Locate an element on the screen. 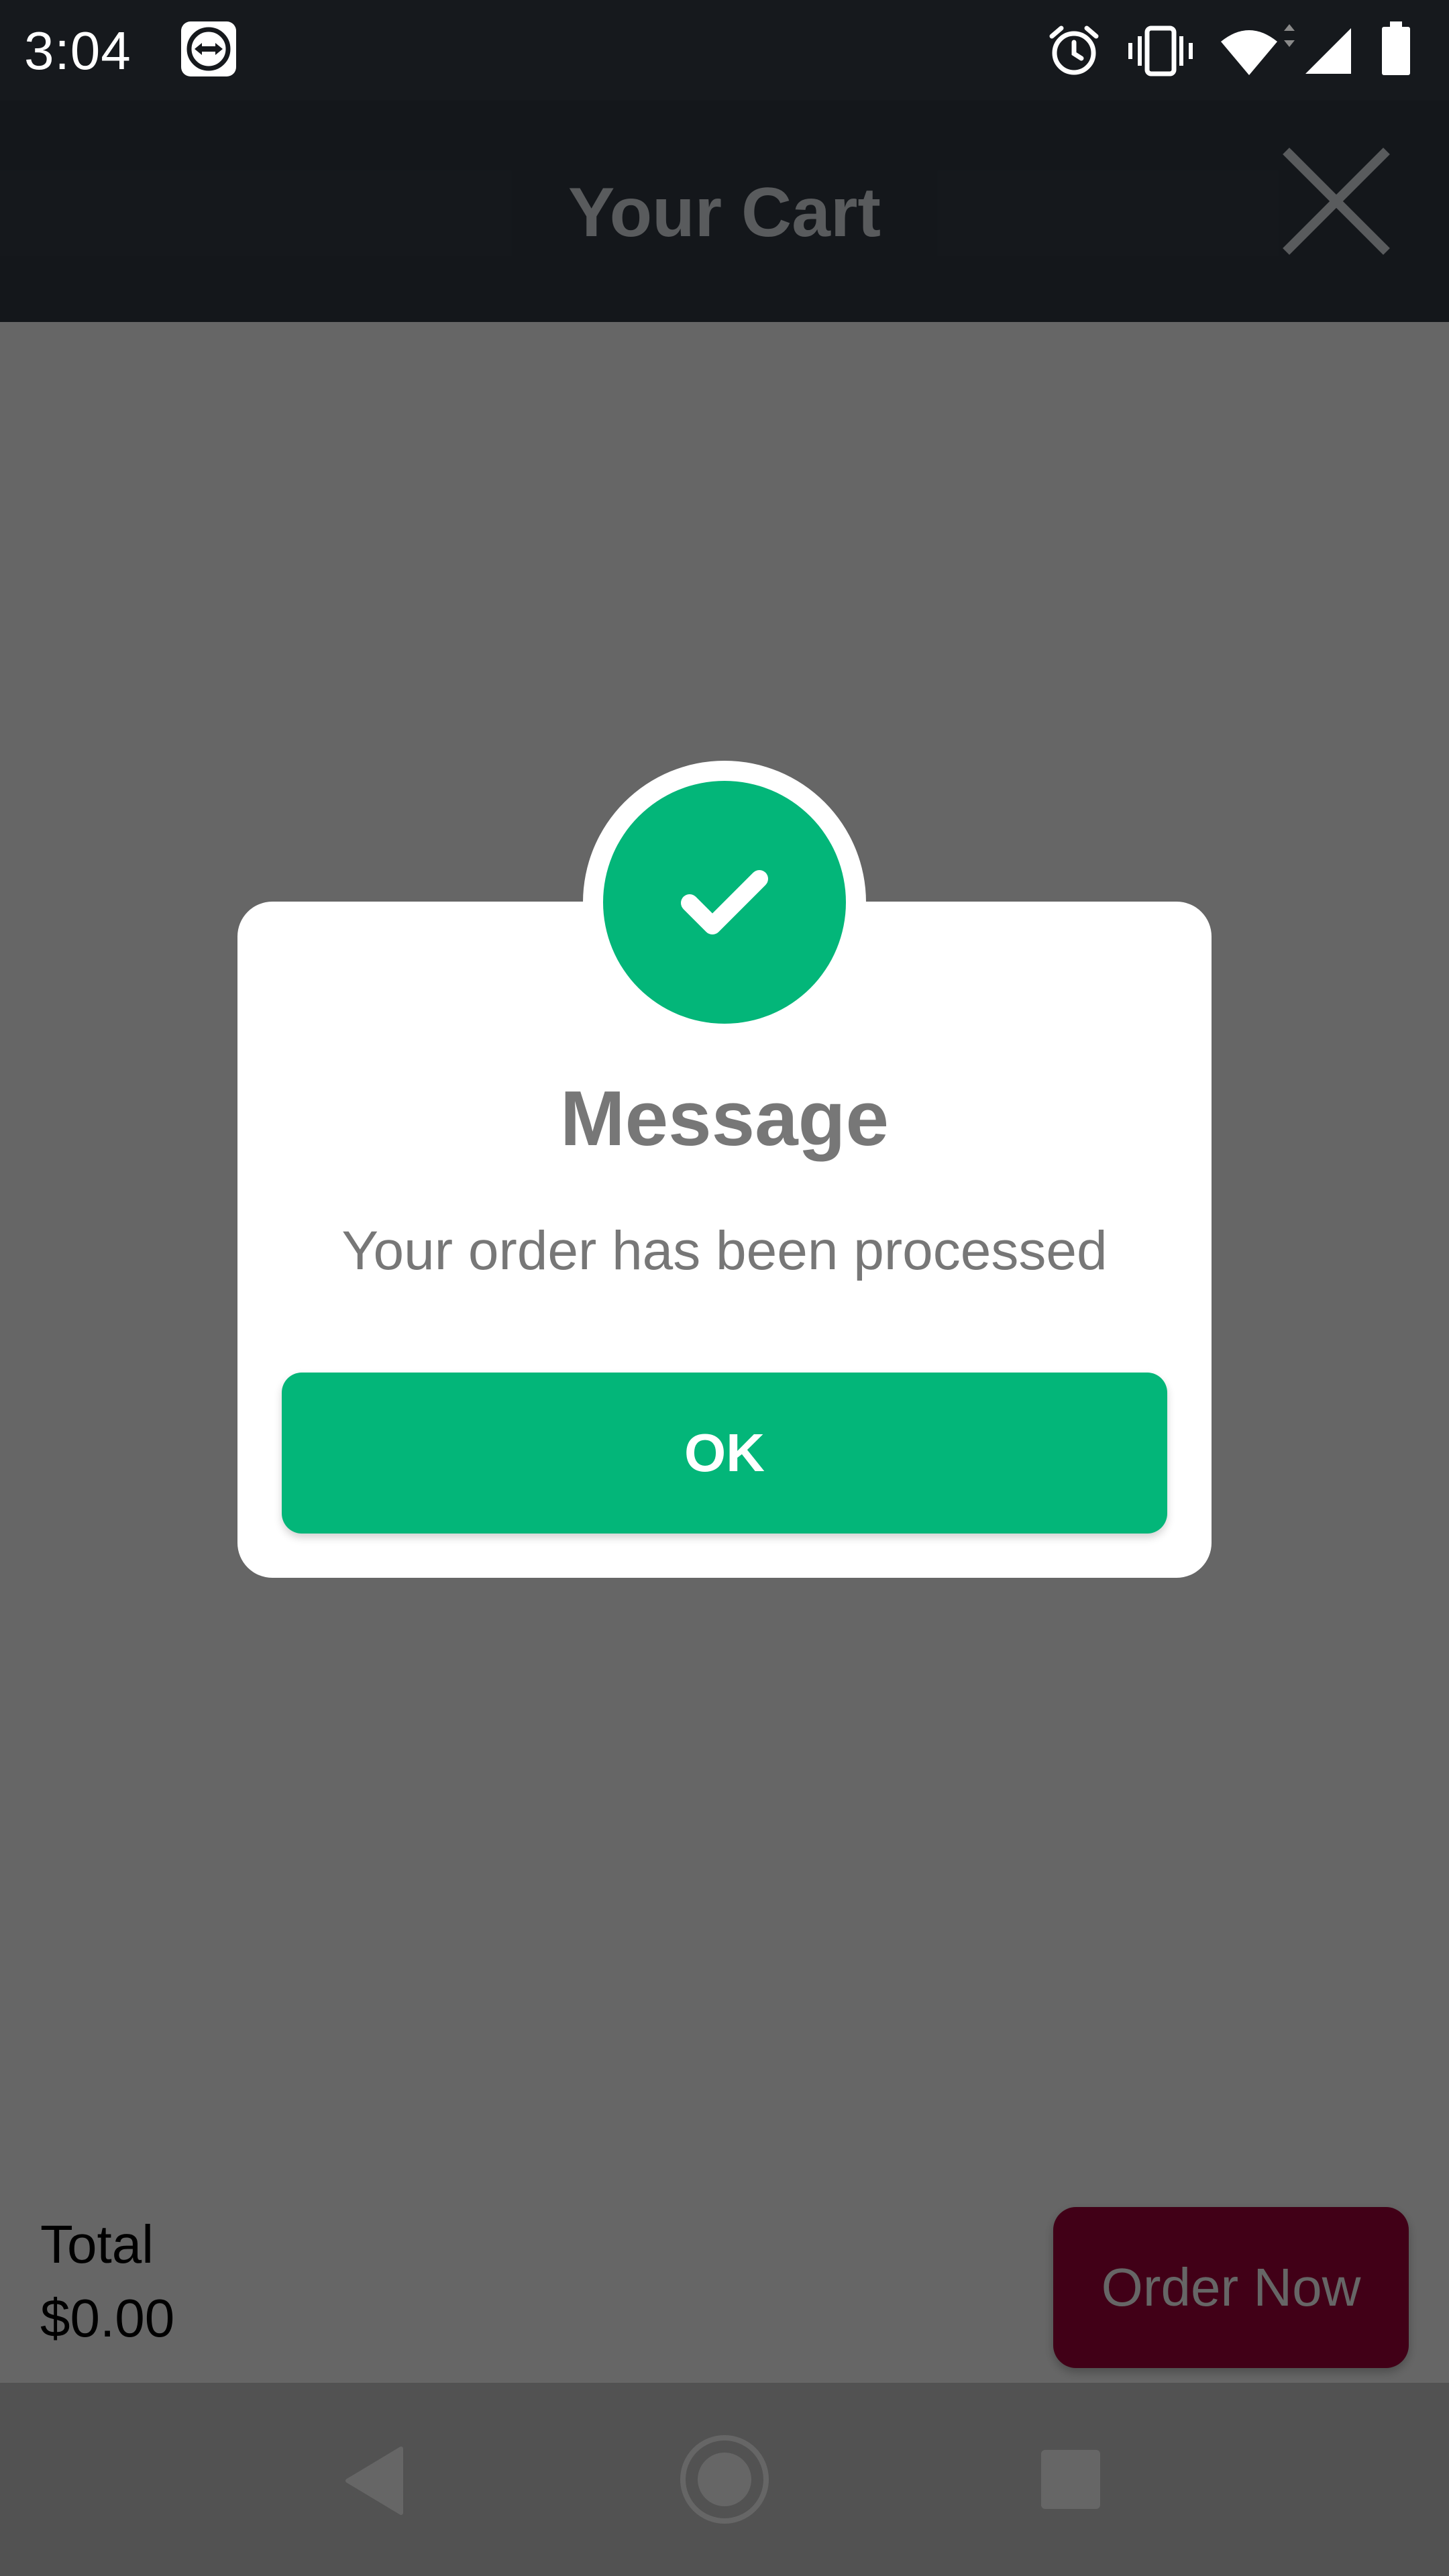 The height and width of the screenshot is (2576, 1449). signal-icon is located at coordinates (1328, 51).